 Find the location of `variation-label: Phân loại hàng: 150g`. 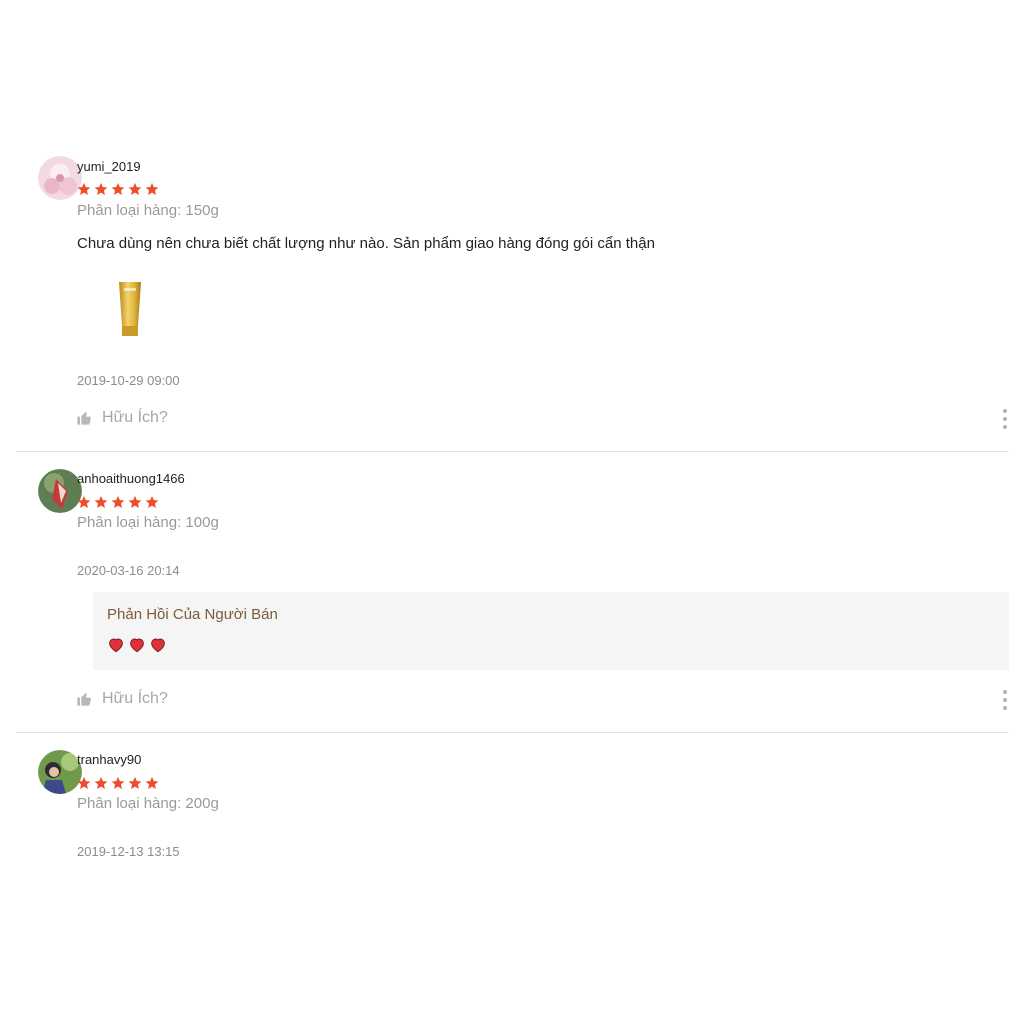

variation-label: Phân loại hàng: 150g is located at coordinates (148, 210).